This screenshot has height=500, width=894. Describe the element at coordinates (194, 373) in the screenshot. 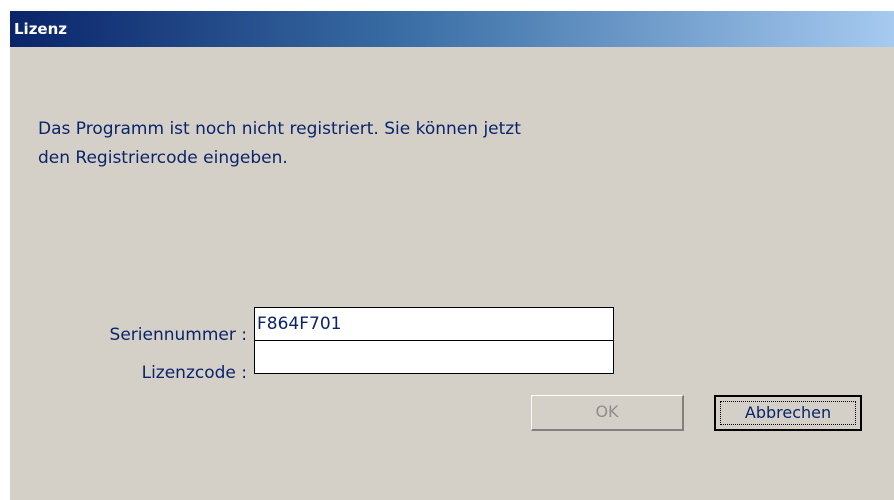

I see `license-code-label: Lizenzcode :` at that location.